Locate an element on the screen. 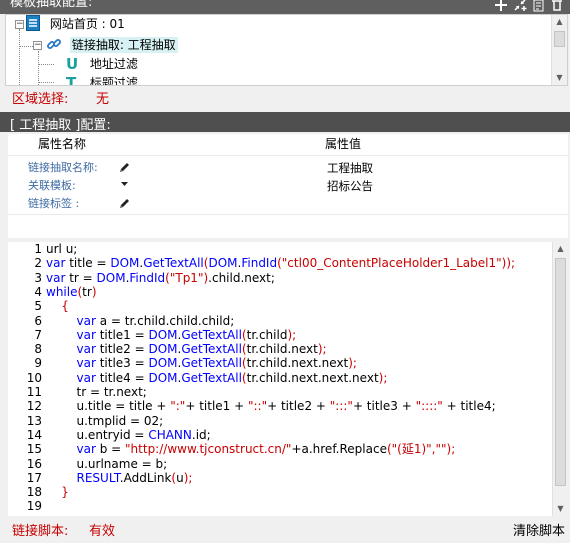  line-code: var a = tr.child.child.child; is located at coordinates (155, 320).